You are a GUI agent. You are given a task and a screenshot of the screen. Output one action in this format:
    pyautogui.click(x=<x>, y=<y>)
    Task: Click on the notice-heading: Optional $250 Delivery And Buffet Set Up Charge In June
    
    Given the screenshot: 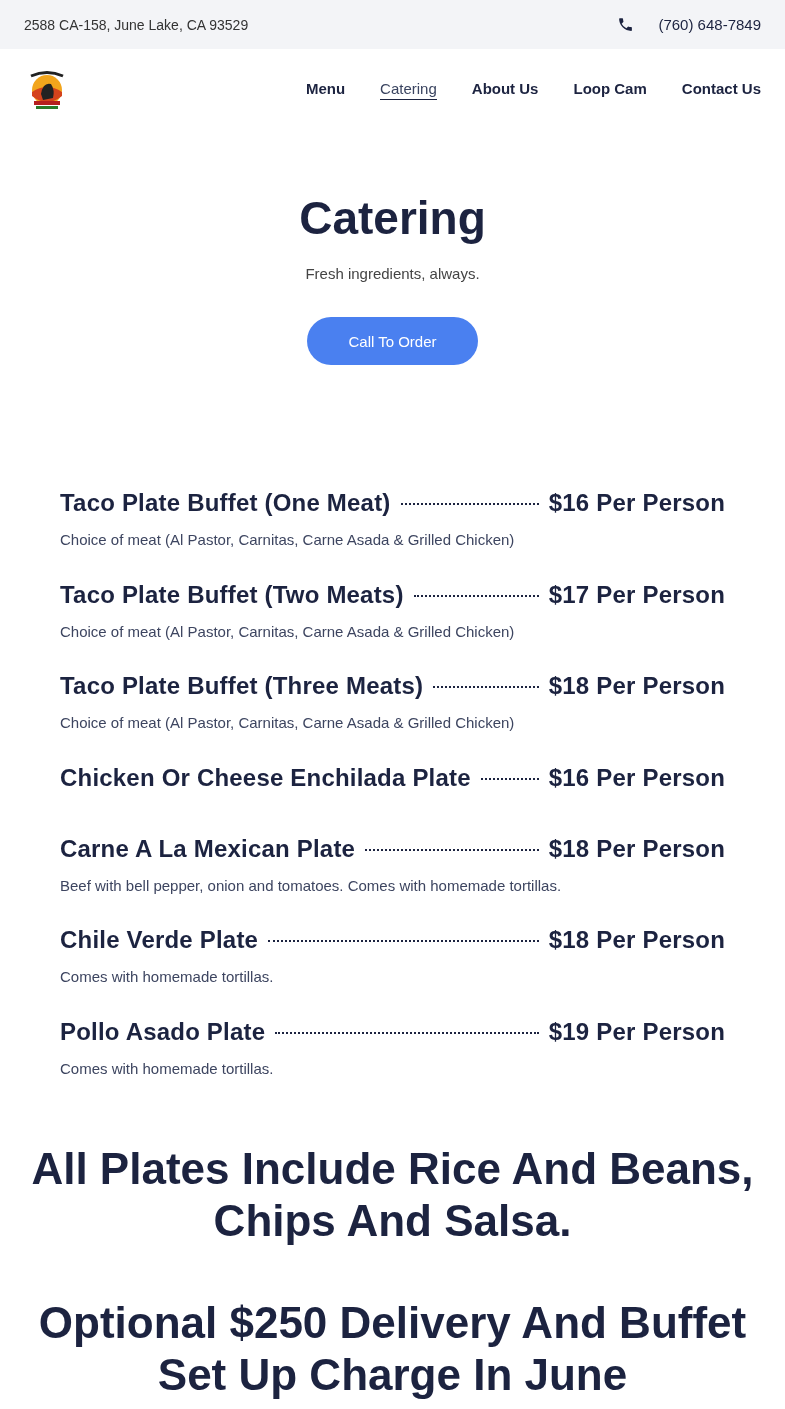 What is the action you would take?
    pyautogui.click(x=392, y=1349)
    